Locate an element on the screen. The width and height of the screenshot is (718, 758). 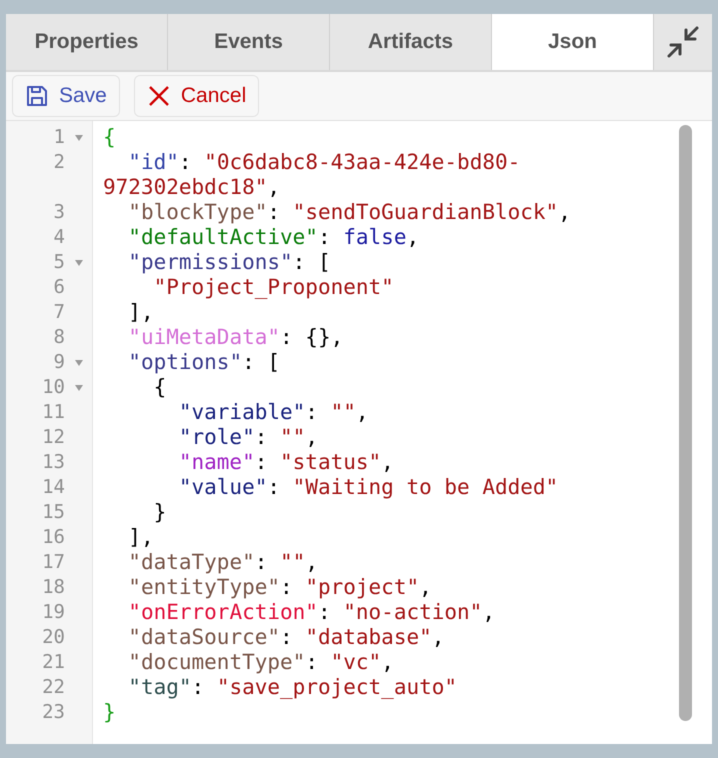
line-number: 21 is located at coordinates (53, 662).